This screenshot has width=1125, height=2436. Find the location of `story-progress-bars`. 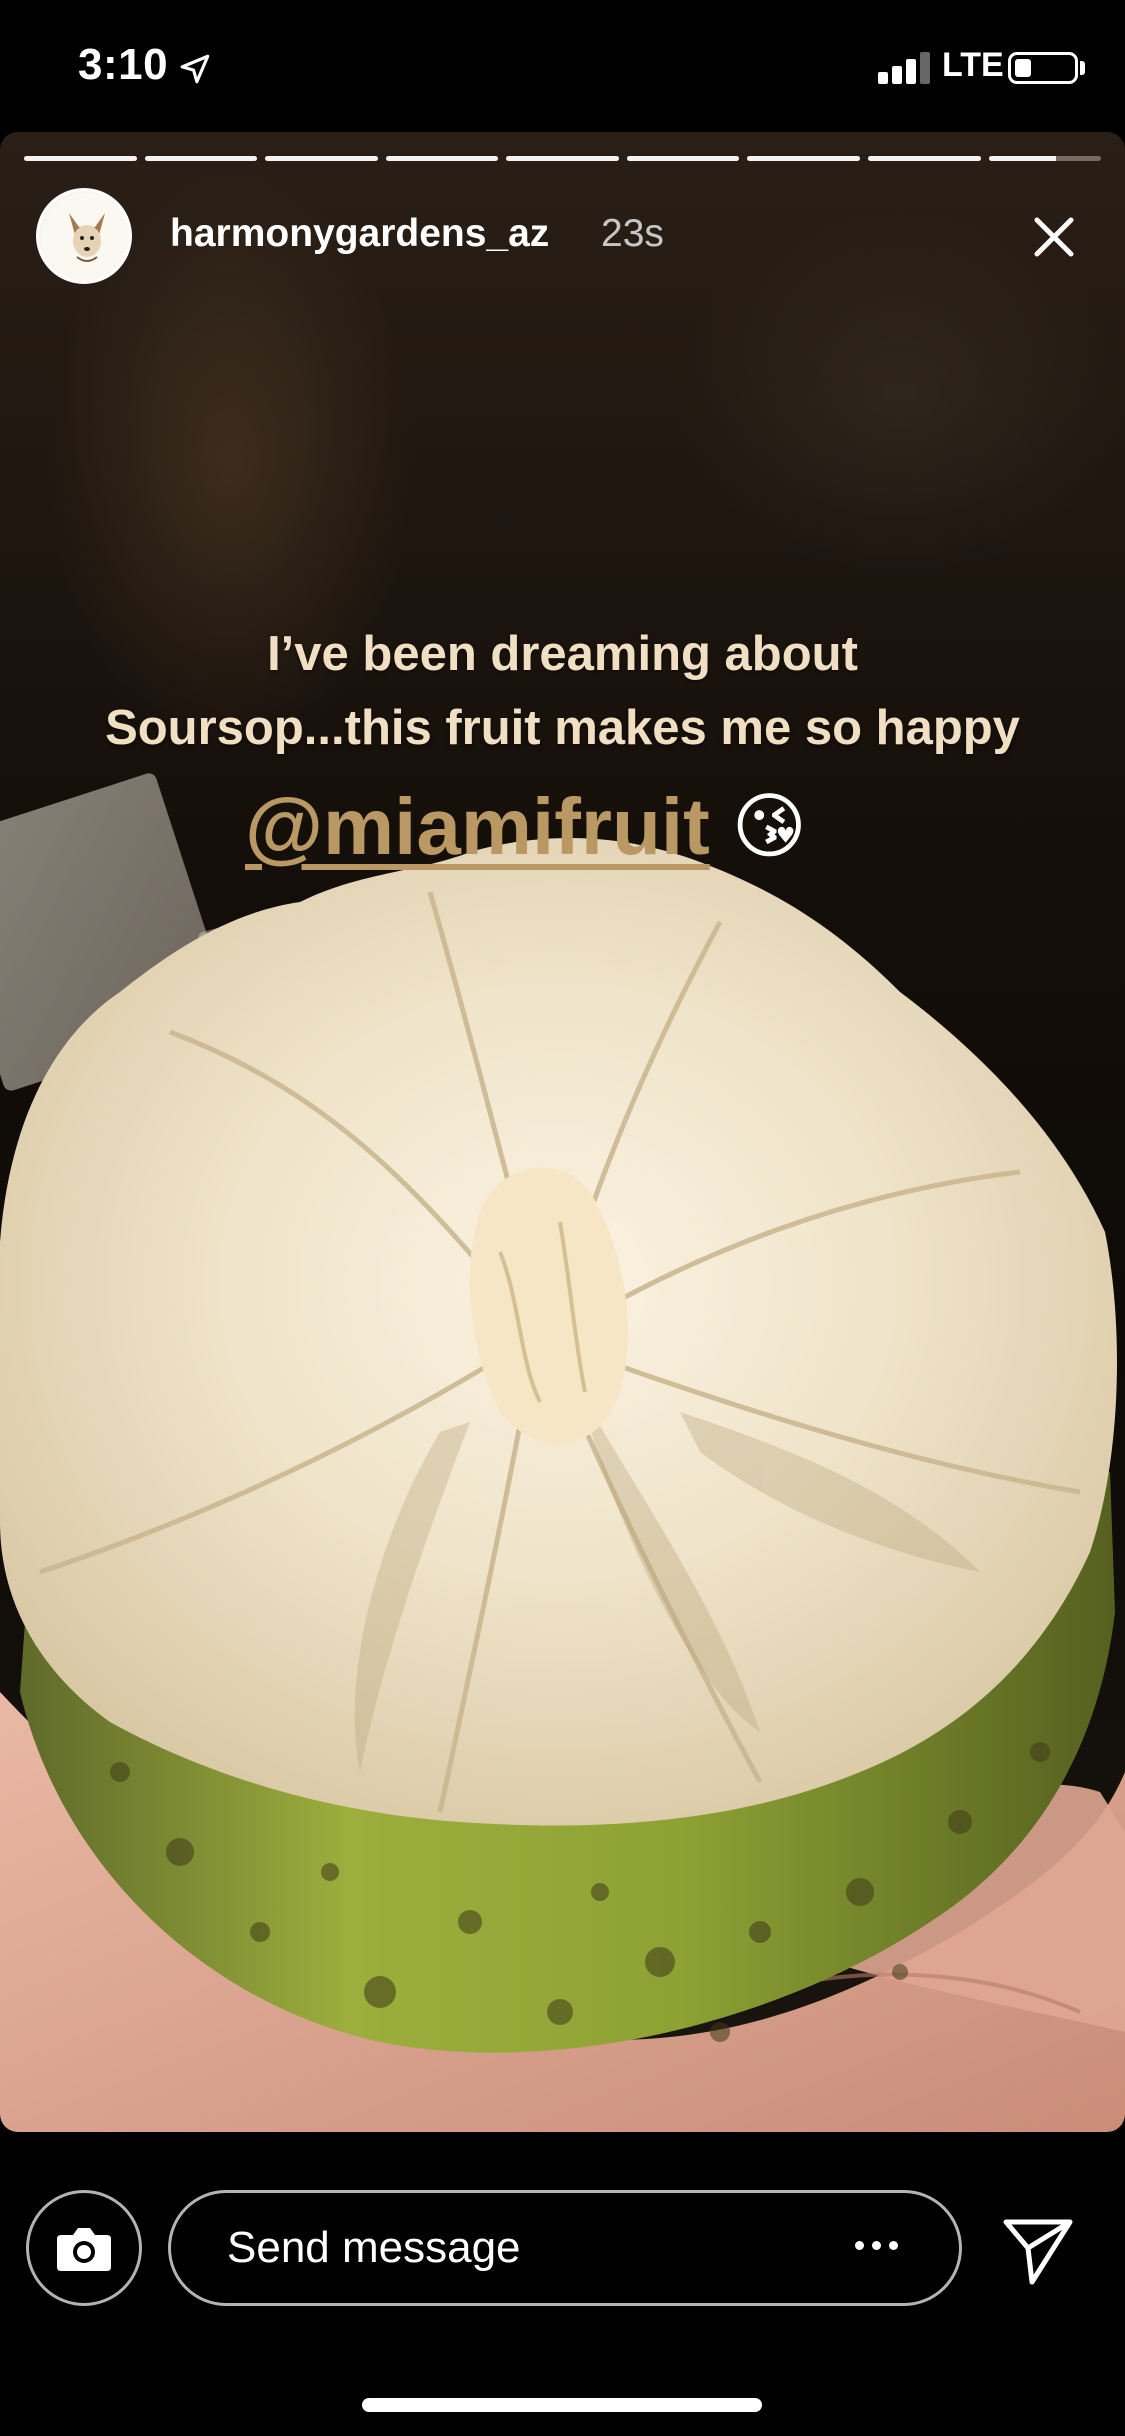

story-progress-bars is located at coordinates (563, 159).